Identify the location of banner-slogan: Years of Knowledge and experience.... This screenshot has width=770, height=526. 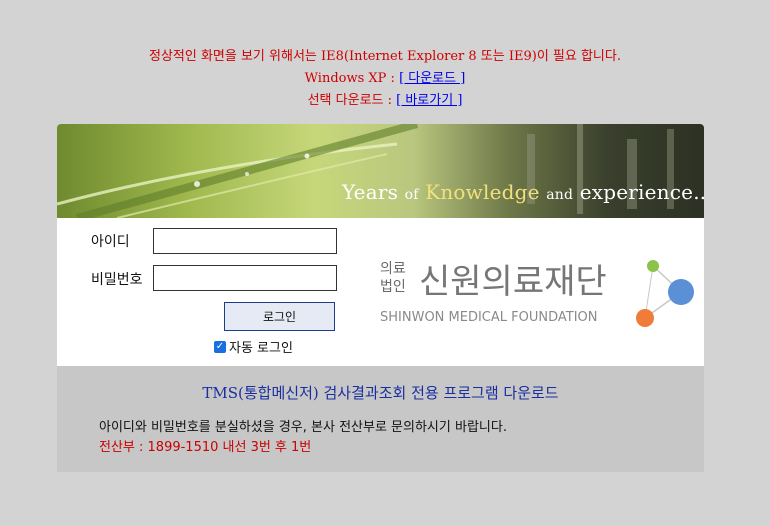
(523, 192).